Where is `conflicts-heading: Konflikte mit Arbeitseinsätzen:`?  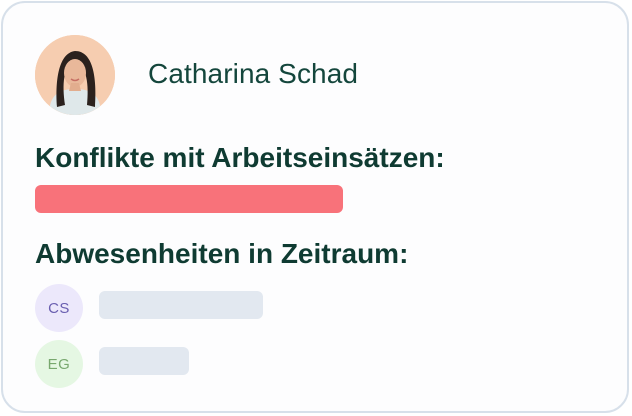
conflicts-heading: Konflikte mit Arbeitseinsätzen: is located at coordinates (240, 157).